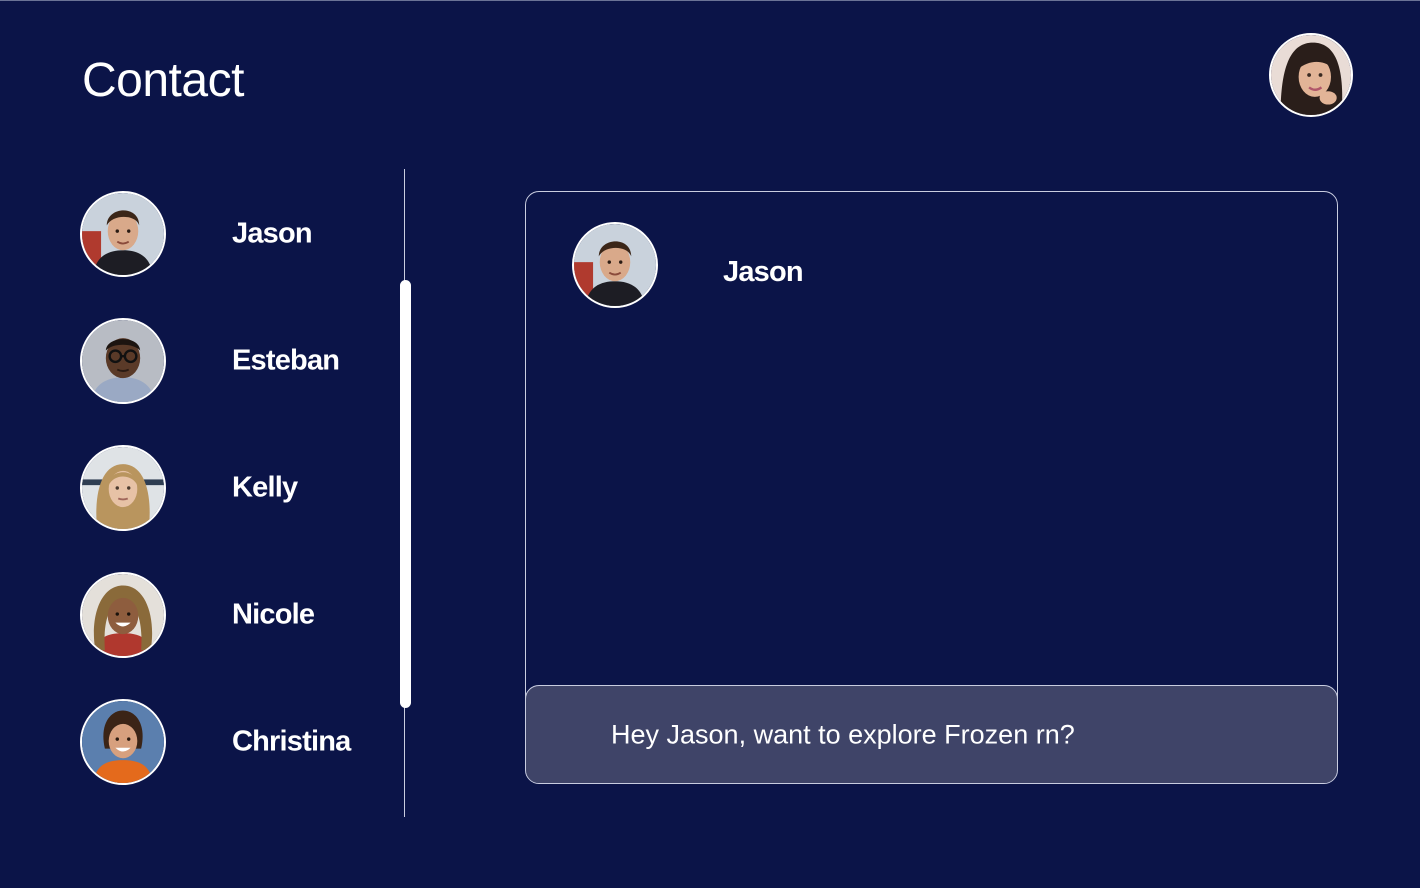 The width and height of the screenshot is (1420, 888). What do you see at coordinates (273, 614) in the screenshot?
I see `contact-name: Nicole` at bounding box center [273, 614].